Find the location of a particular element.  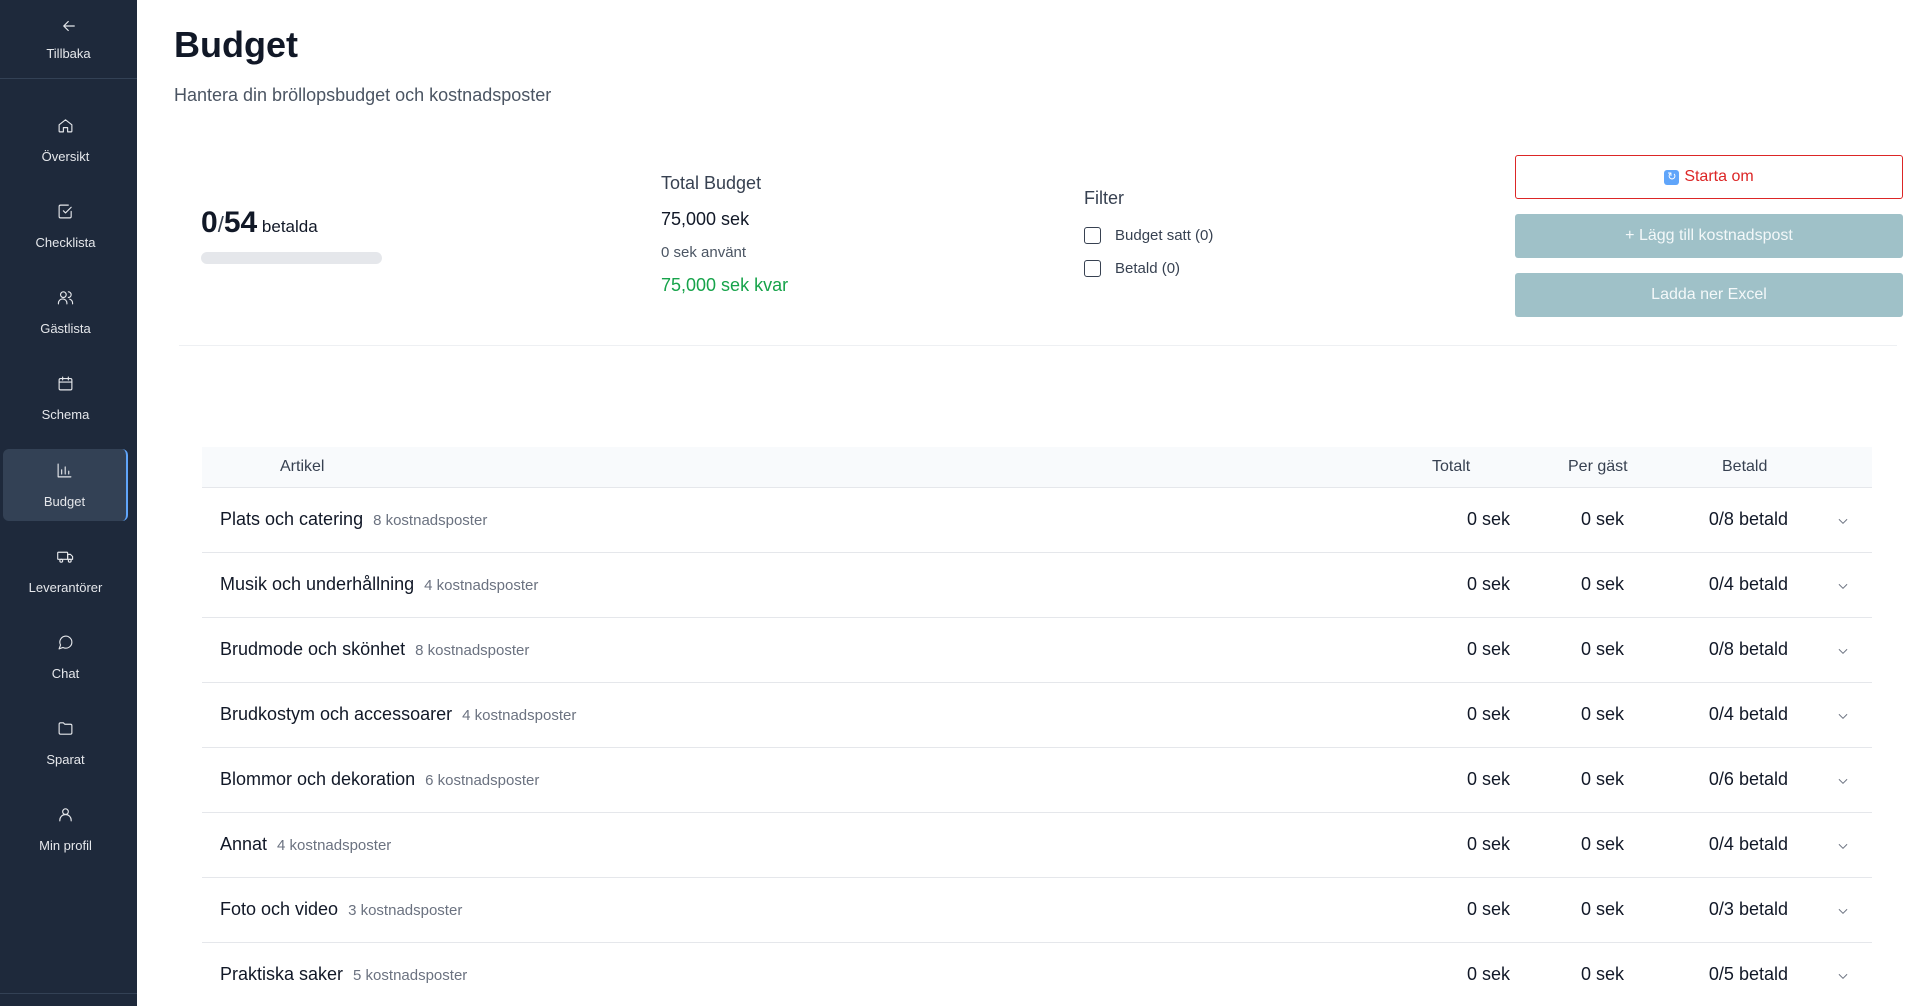

arrow-left-icon is located at coordinates (69, 28).